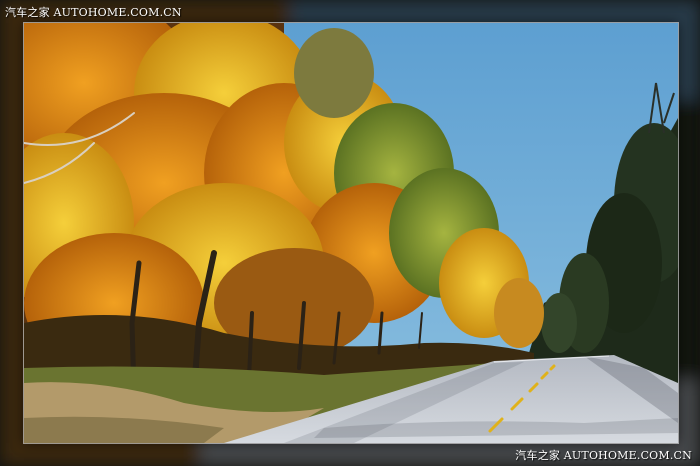 The width and height of the screenshot is (700, 466). What do you see at coordinates (93, 12) in the screenshot?
I see `watermark-top-left: 汽车之家 AUTOHOME.COM.CN` at bounding box center [93, 12].